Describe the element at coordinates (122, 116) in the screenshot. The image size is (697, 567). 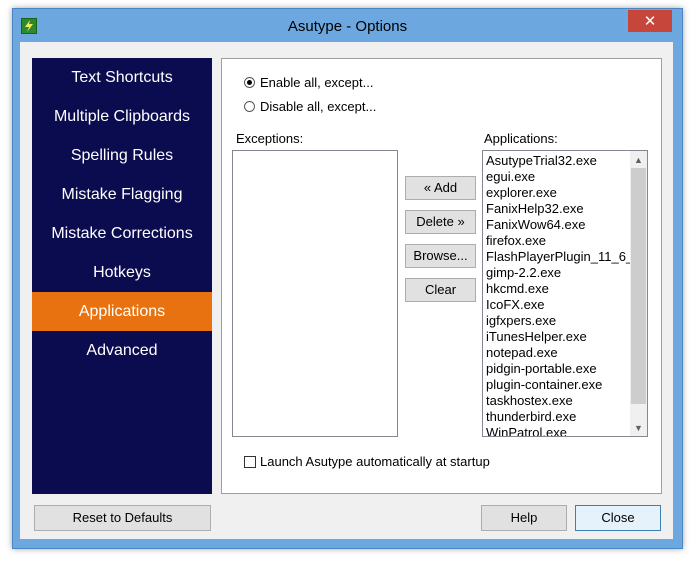
I see `sidebar-item-multiple-clipboards: Multiple Clipboards` at that location.